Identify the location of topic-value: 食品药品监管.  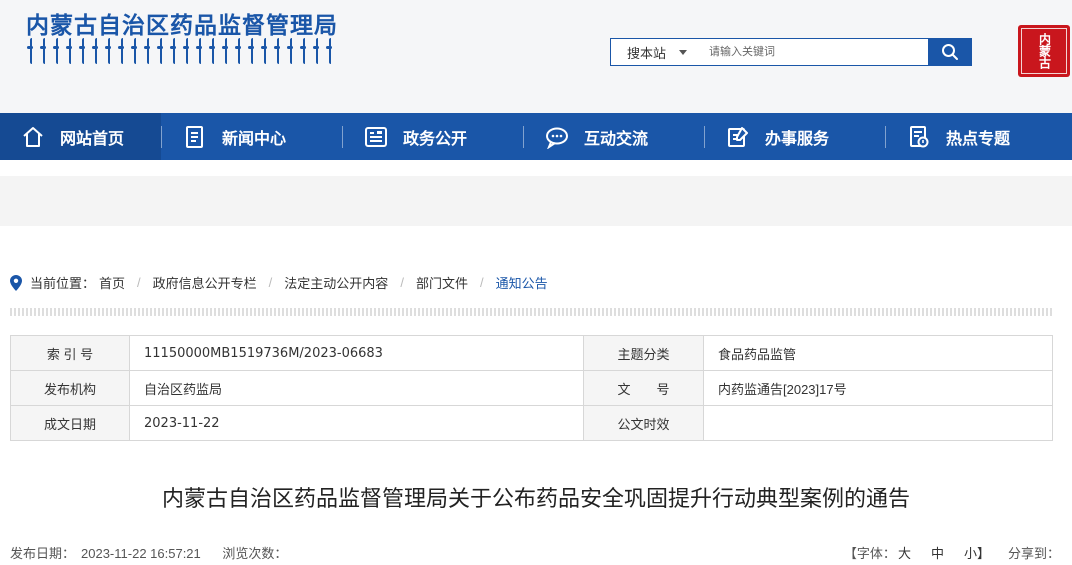
(878, 353).